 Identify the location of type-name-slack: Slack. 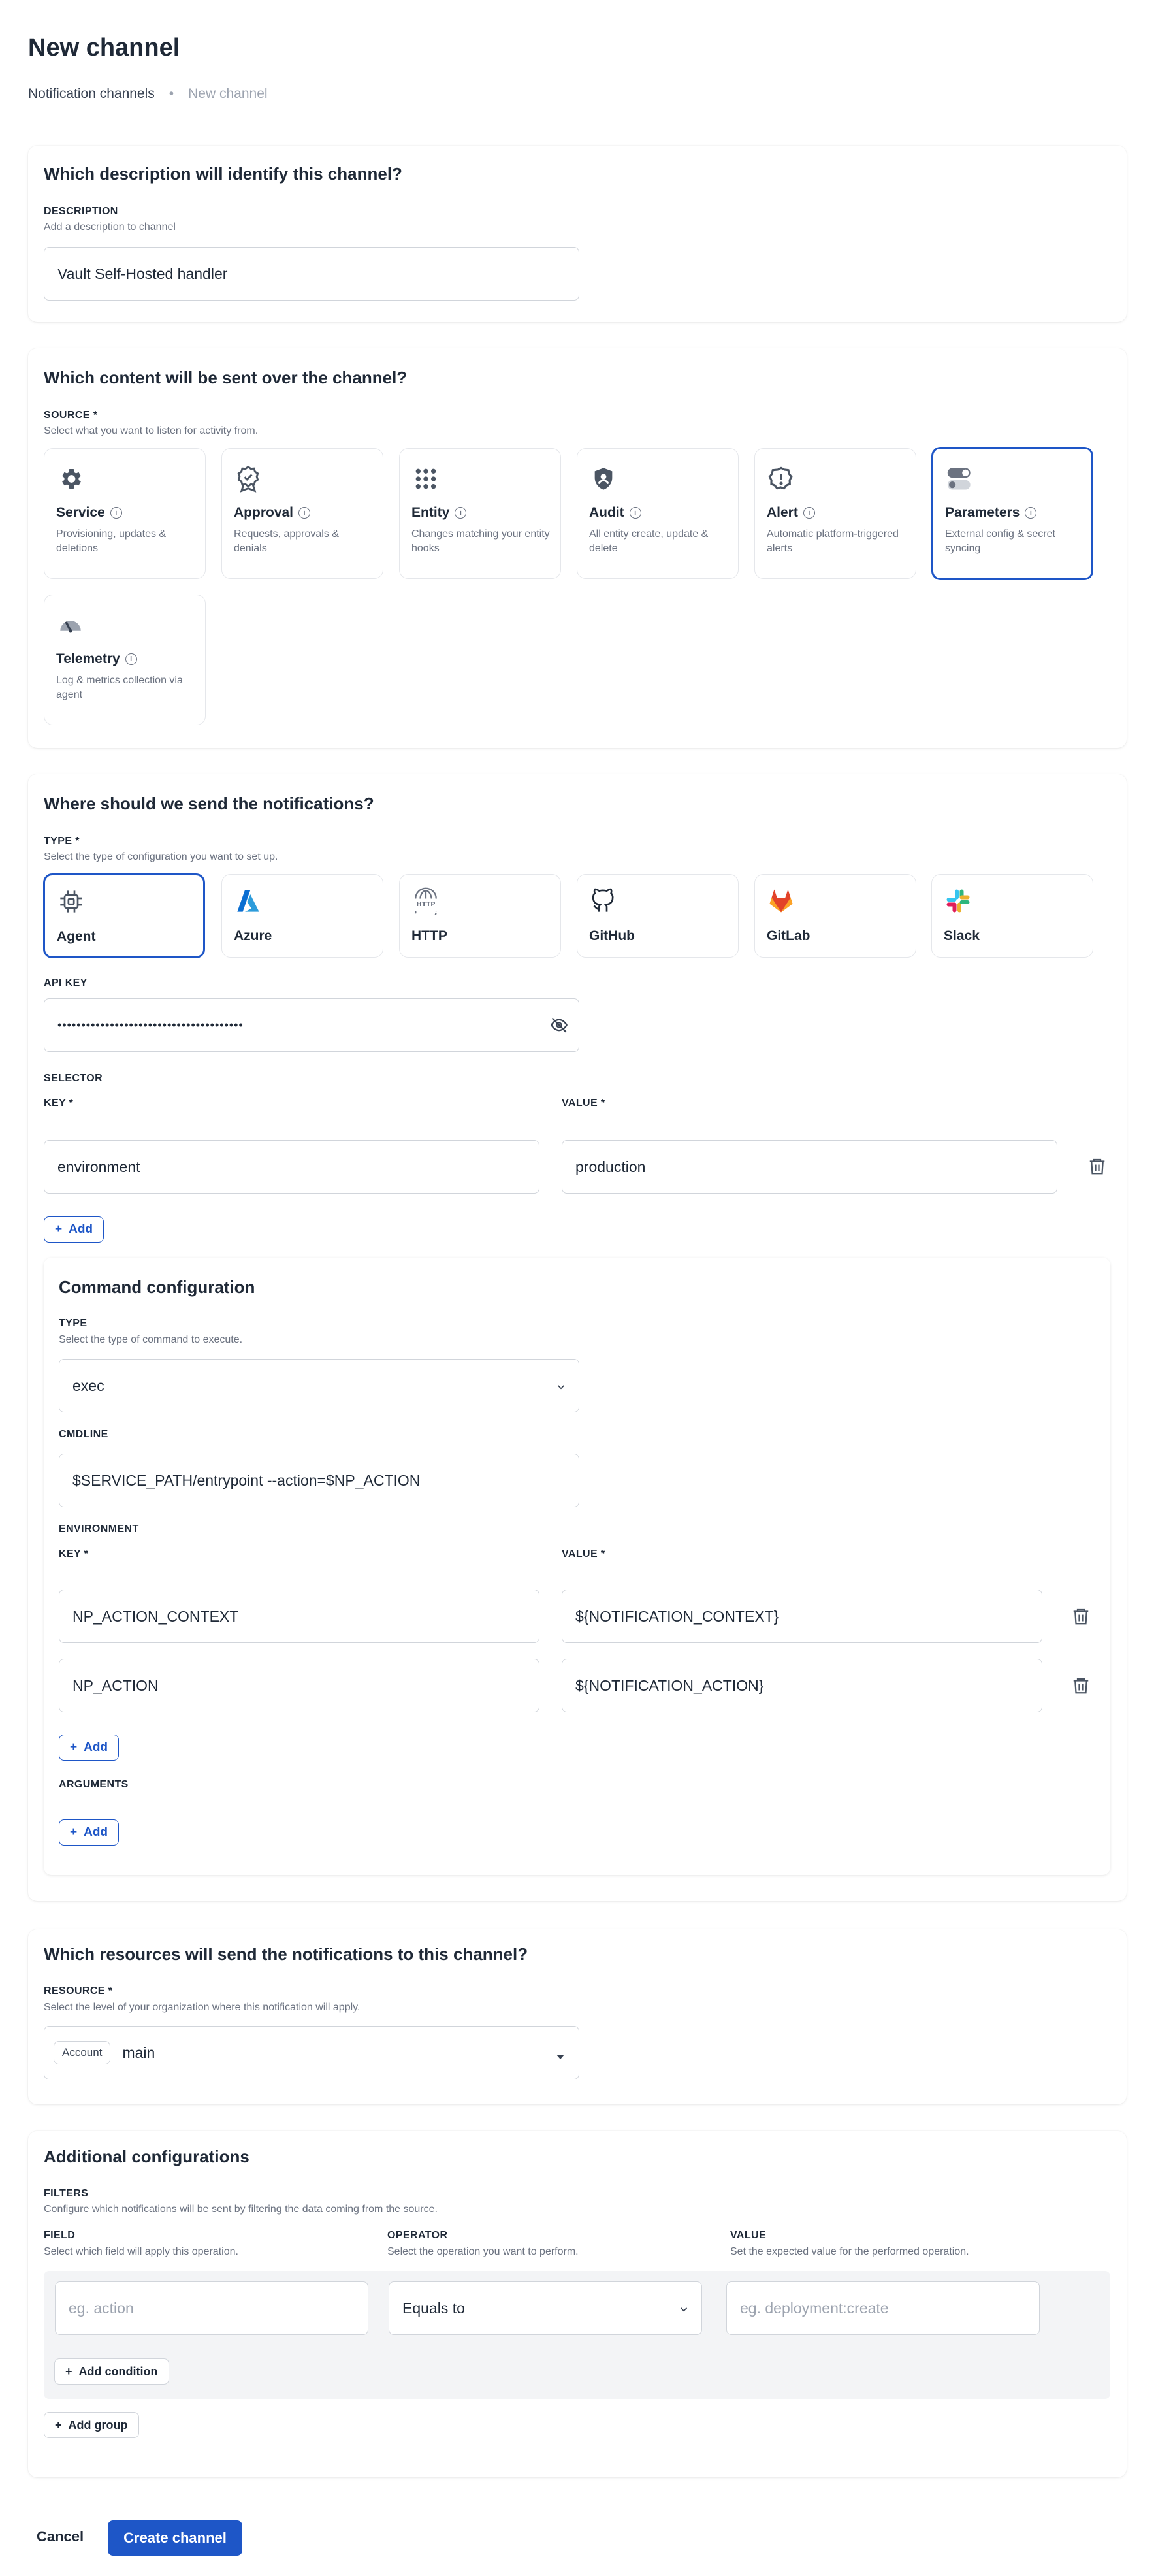
(962, 935).